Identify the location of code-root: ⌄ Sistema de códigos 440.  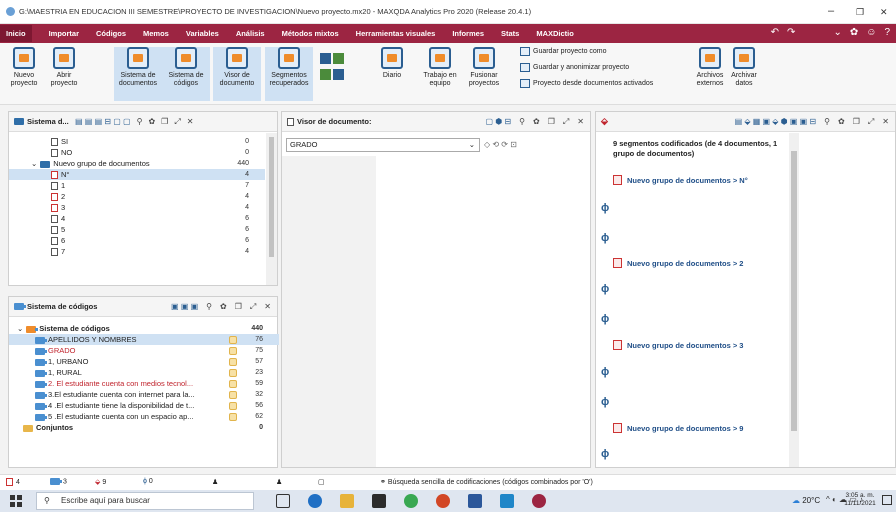
(144, 328).